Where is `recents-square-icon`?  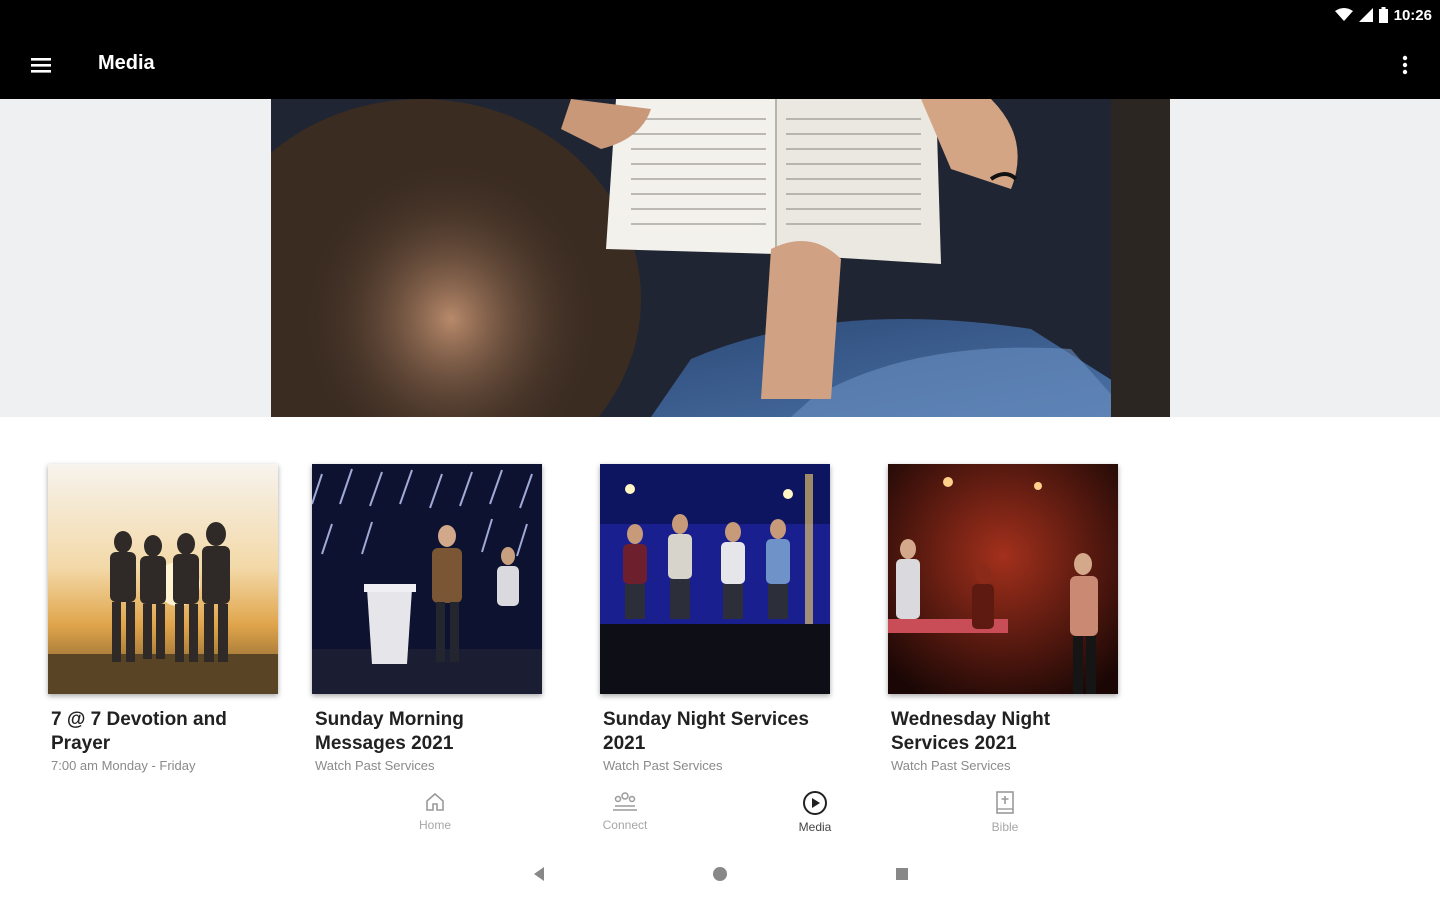
recents-square-icon is located at coordinates (902, 874).